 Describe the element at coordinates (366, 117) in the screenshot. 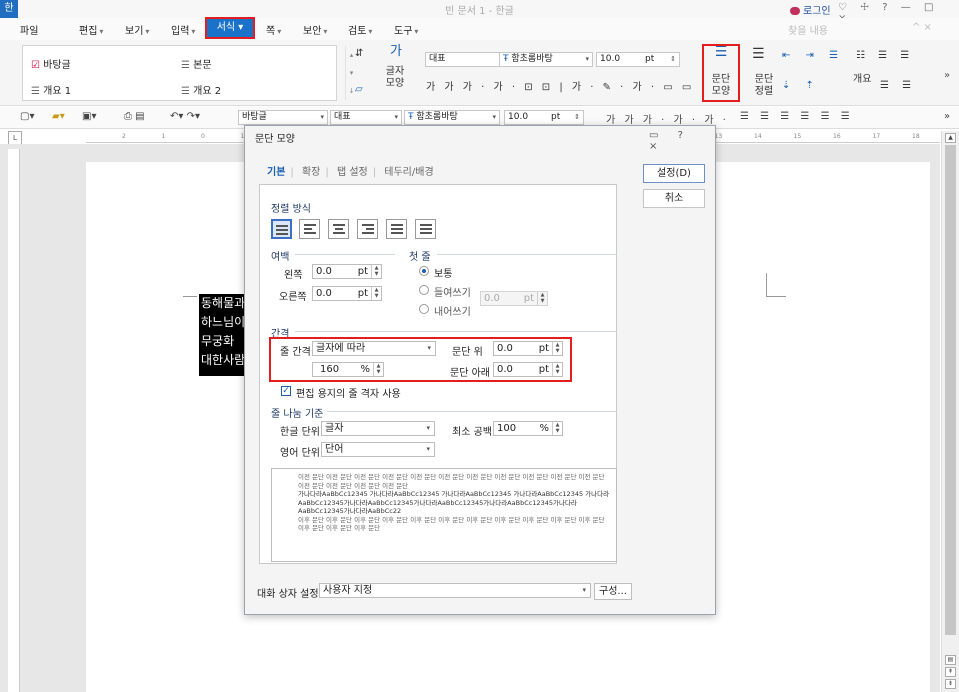

I see `toolbar-lang-select: 대표 ▾` at that location.